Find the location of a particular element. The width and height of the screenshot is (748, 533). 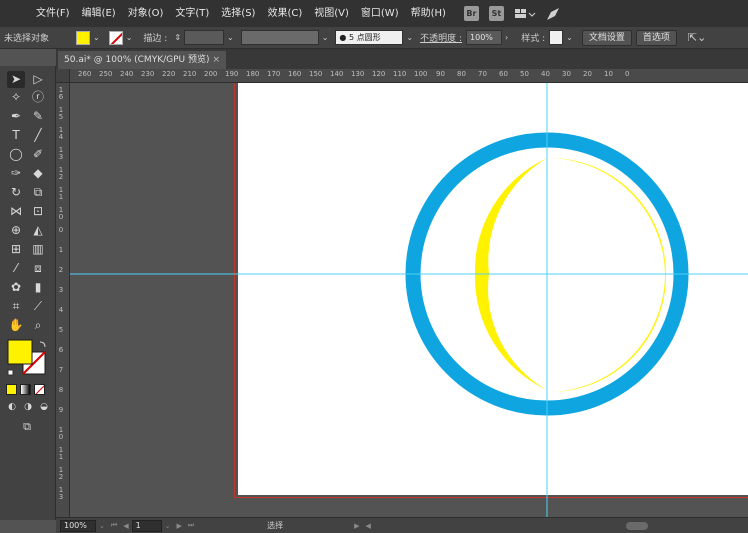

stroke-weight-dropdown-icon: ⌄ is located at coordinates (230, 37).